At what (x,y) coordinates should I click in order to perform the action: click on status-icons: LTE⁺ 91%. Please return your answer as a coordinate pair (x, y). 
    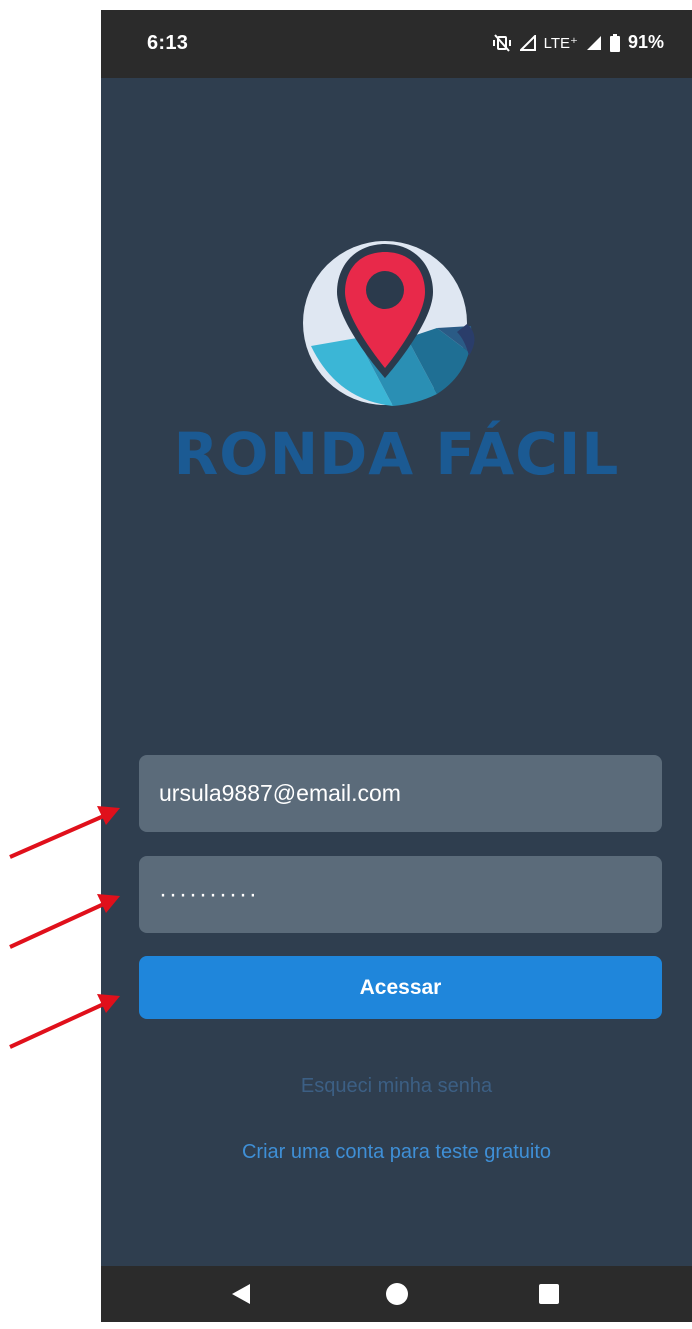
    Looking at the image, I should click on (578, 42).